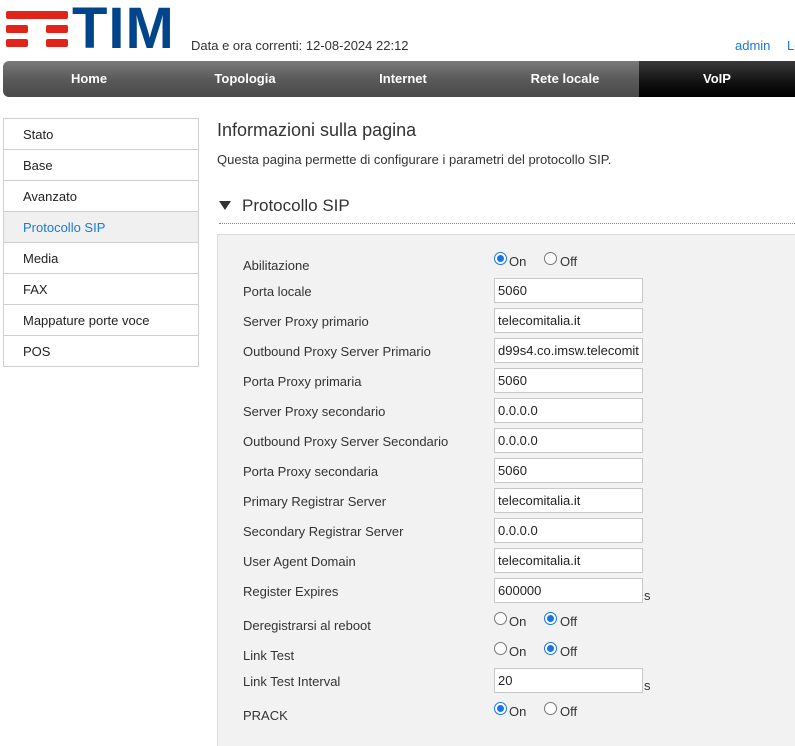  I want to click on register-expires-label: Register Expires, so click(291, 591).